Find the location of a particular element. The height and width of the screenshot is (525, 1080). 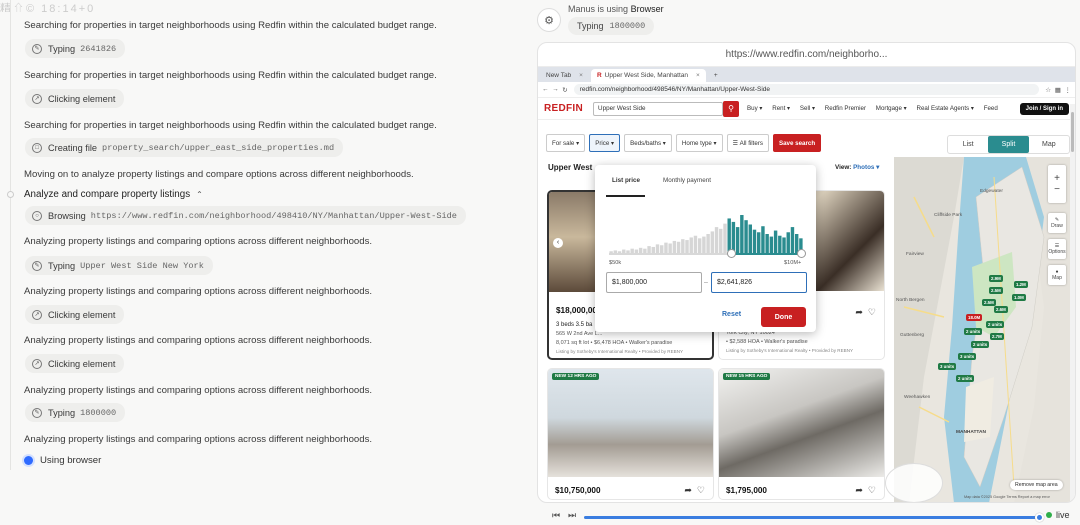

chevron-left-icon: ‹ is located at coordinates (558, 243).